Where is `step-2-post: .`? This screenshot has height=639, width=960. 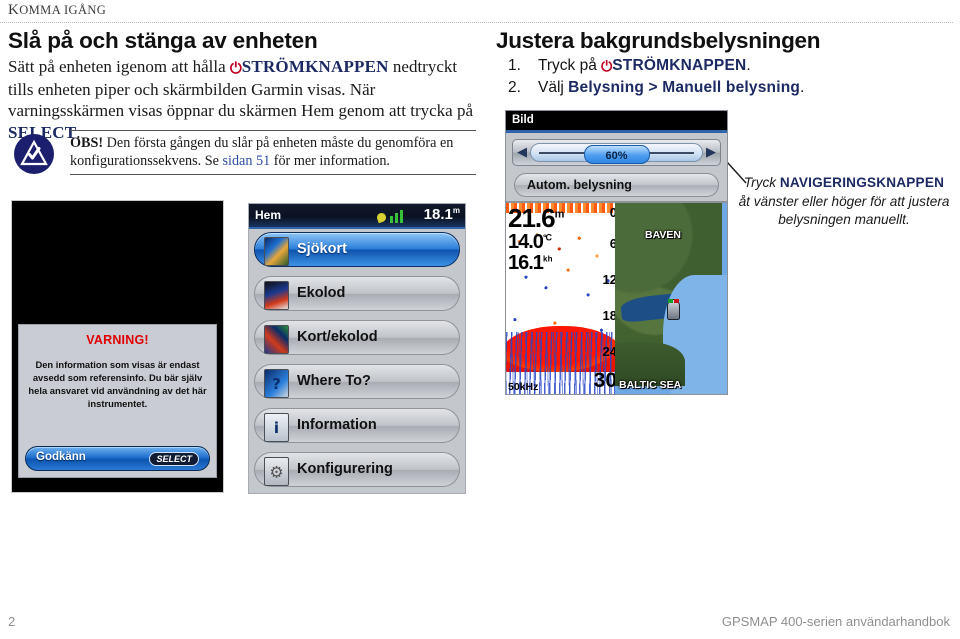
step-2-post: . is located at coordinates (802, 87).